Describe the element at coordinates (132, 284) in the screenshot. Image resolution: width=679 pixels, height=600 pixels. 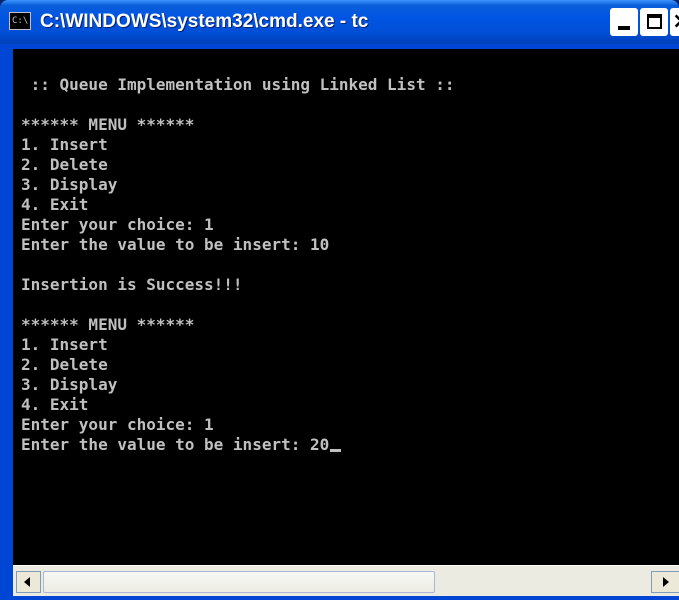
I see `console-line: Insertion is Success!!!` at that location.